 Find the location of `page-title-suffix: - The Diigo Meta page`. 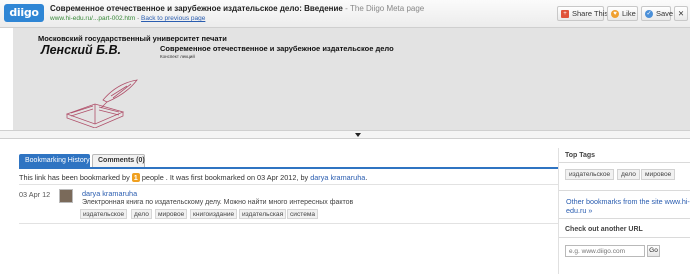

page-title-suffix: - The Diigo Meta page is located at coordinates (383, 8).